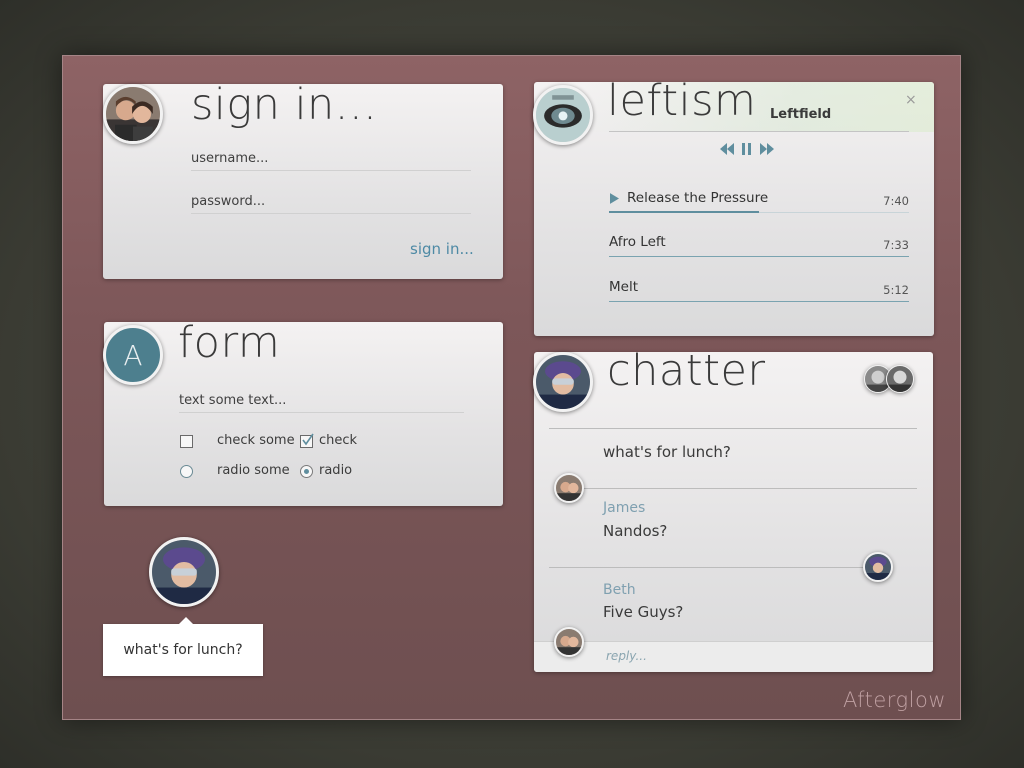 This screenshot has height=768, width=1024. Describe the element at coordinates (643, 612) in the screenshot. I see `chat-message: Five Guys?` at that location.